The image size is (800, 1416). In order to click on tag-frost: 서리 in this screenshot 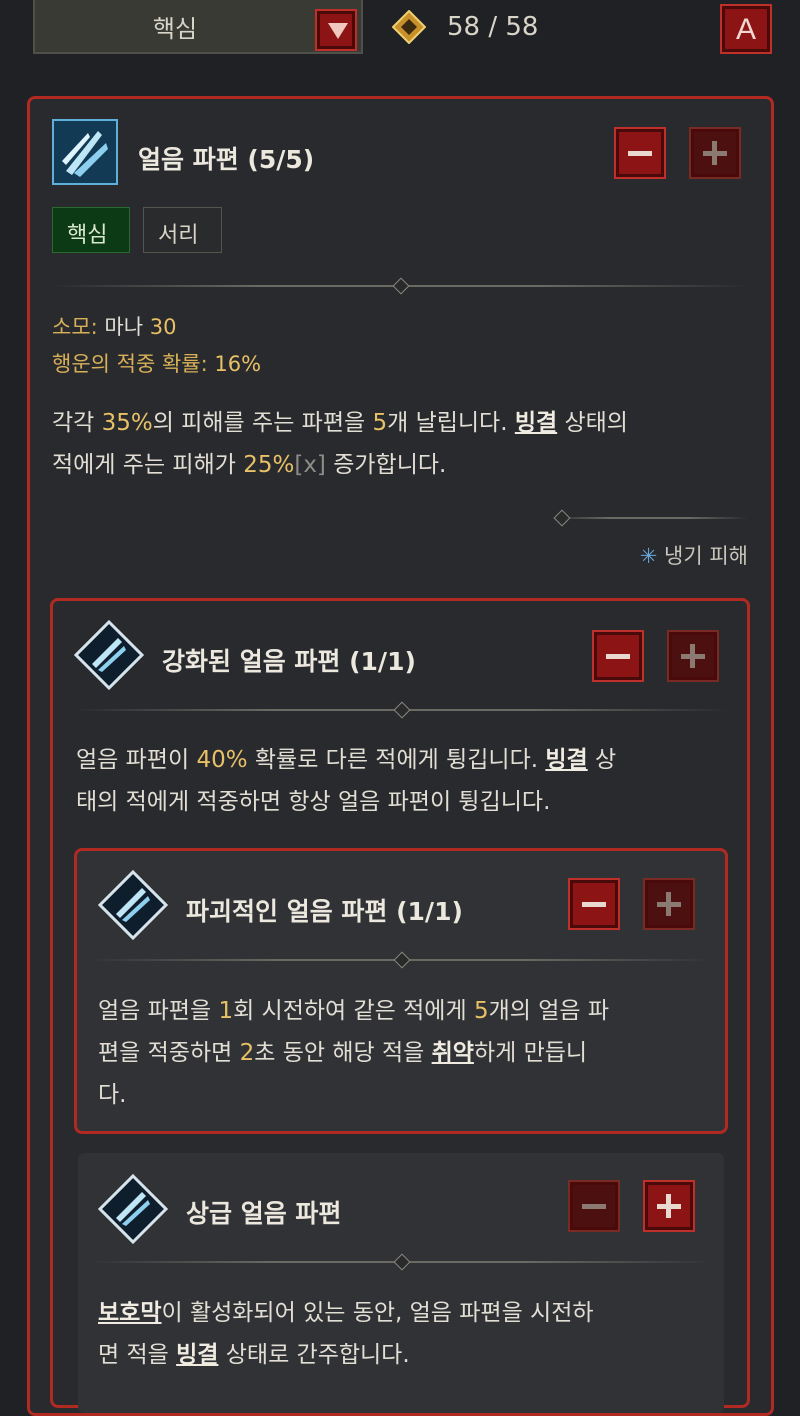, I will do `click(182, 230)`.